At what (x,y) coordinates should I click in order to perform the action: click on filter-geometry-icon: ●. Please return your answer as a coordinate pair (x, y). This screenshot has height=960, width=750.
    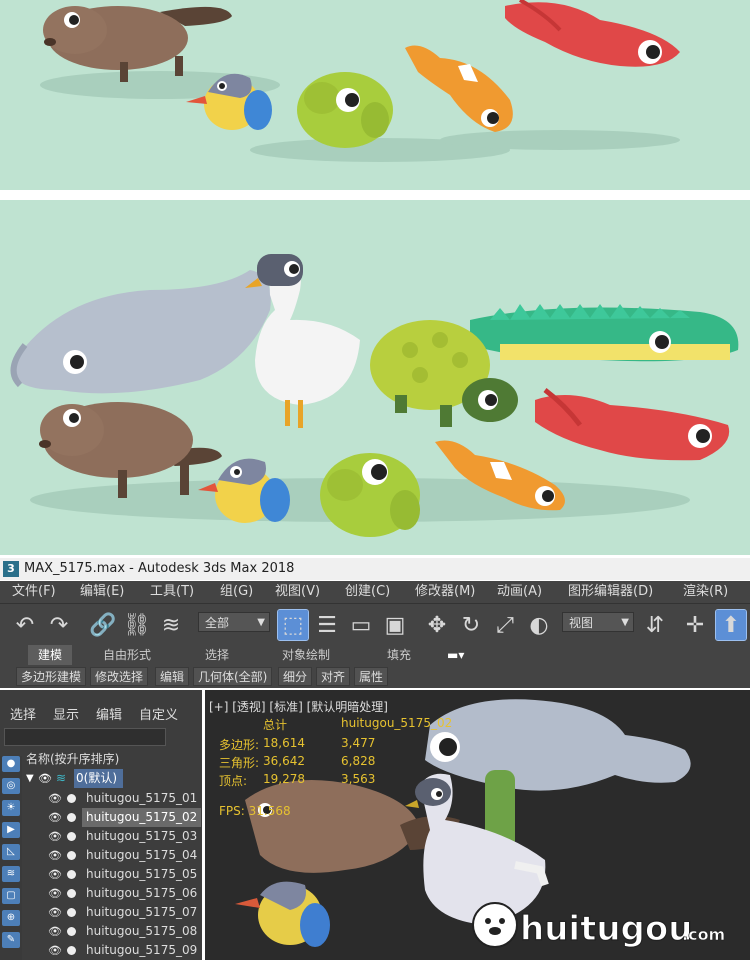
    Looking at the image, I should click on (11, 764).